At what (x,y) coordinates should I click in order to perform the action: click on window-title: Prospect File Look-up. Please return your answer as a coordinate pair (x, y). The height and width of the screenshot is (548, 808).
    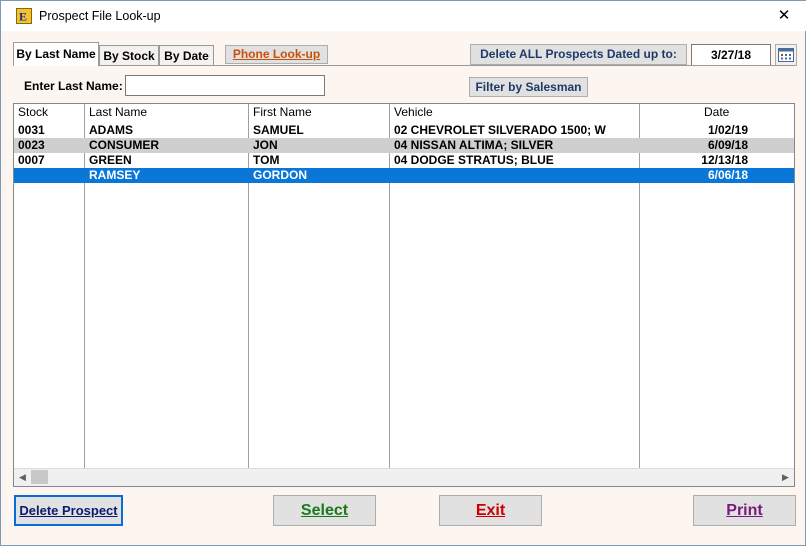
    Looking at the image, I should click on (100, 16).